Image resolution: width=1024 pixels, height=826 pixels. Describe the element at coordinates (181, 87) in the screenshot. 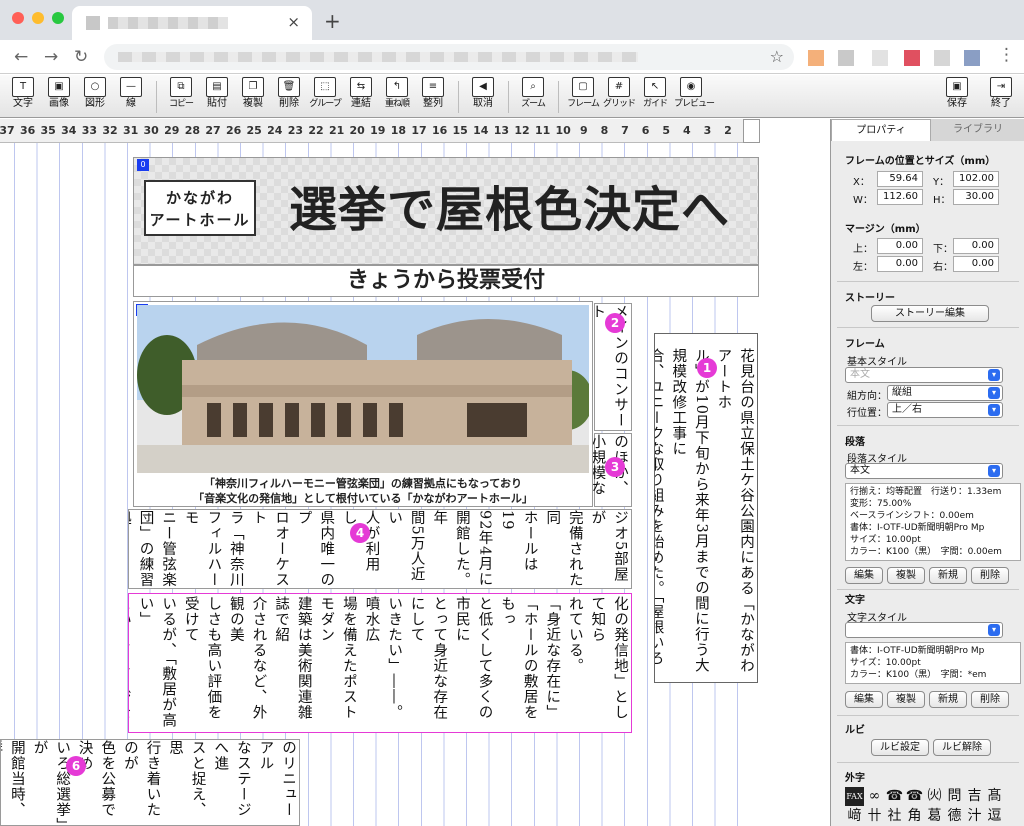

I see `copy-icon: ⧉` at that location.